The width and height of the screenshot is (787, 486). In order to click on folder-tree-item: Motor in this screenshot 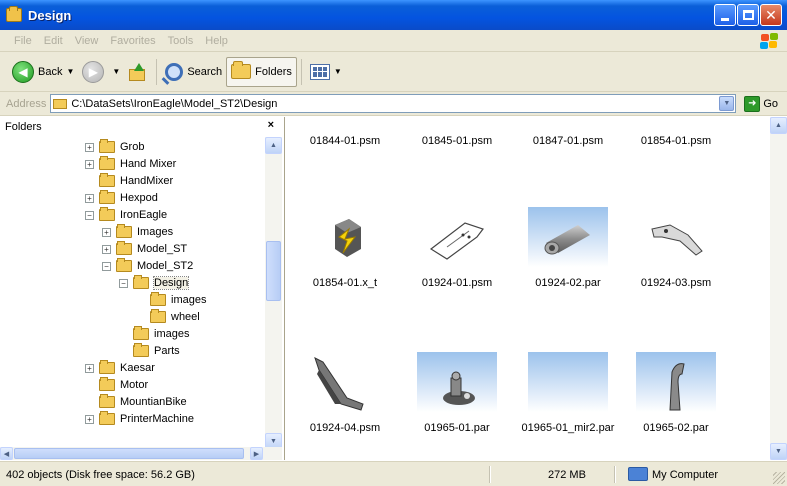, I will do `click(116, 385)`.